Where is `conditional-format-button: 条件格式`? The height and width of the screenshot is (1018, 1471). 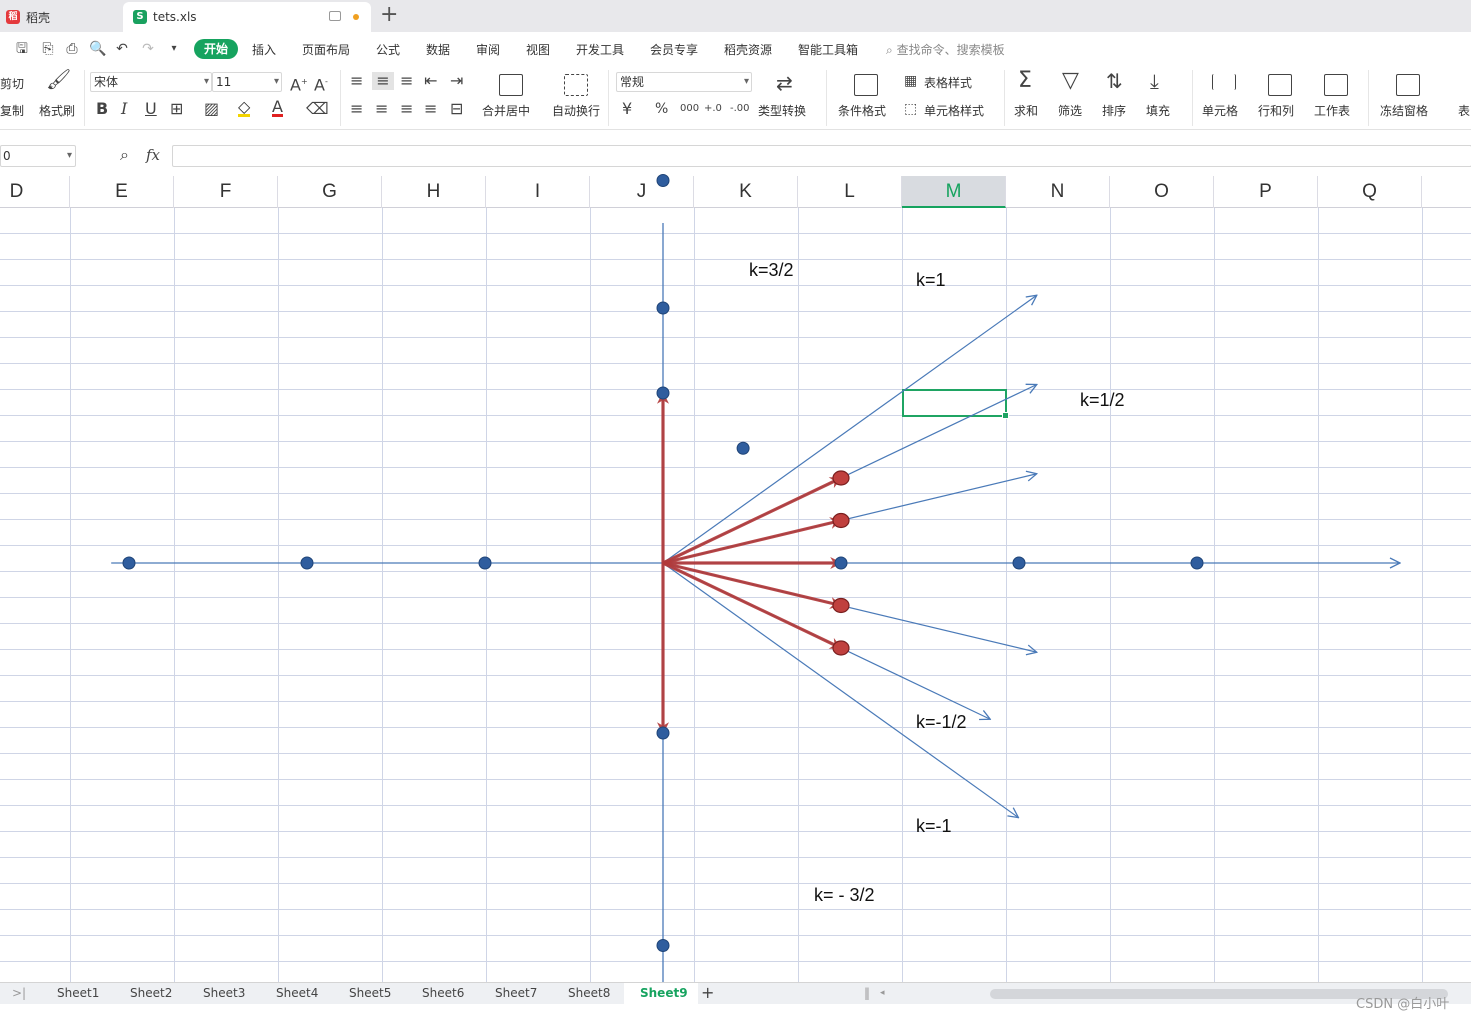 conditional-format-button: 条件格式 is located at coordinates (862, 110).